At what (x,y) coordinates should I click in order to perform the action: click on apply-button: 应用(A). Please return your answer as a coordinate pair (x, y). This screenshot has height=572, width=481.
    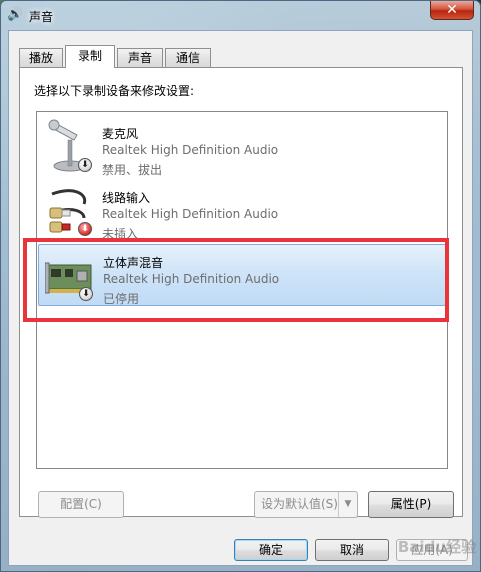
    Looking at the image, I should click on (432, 550).